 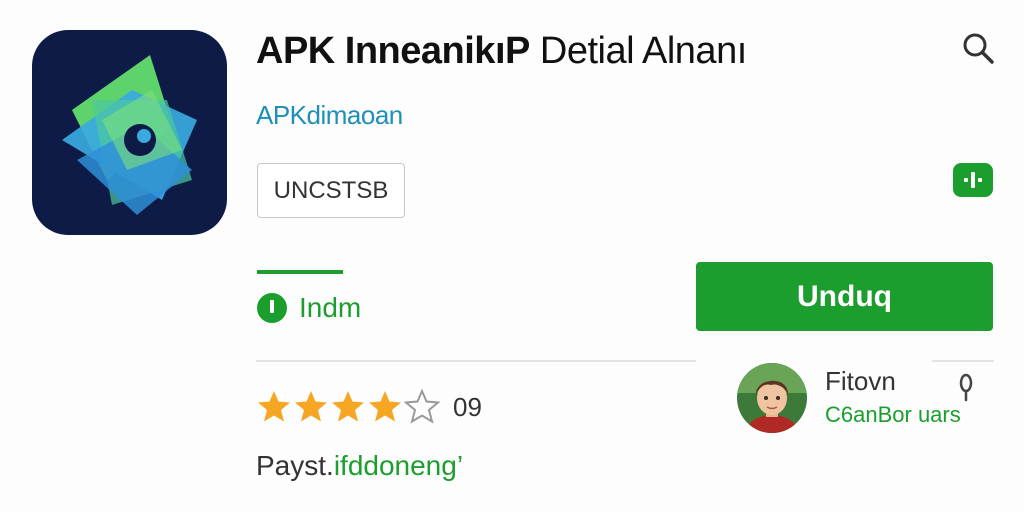 I want to click on shortcut-dot-right, so click(x=980, y=180).